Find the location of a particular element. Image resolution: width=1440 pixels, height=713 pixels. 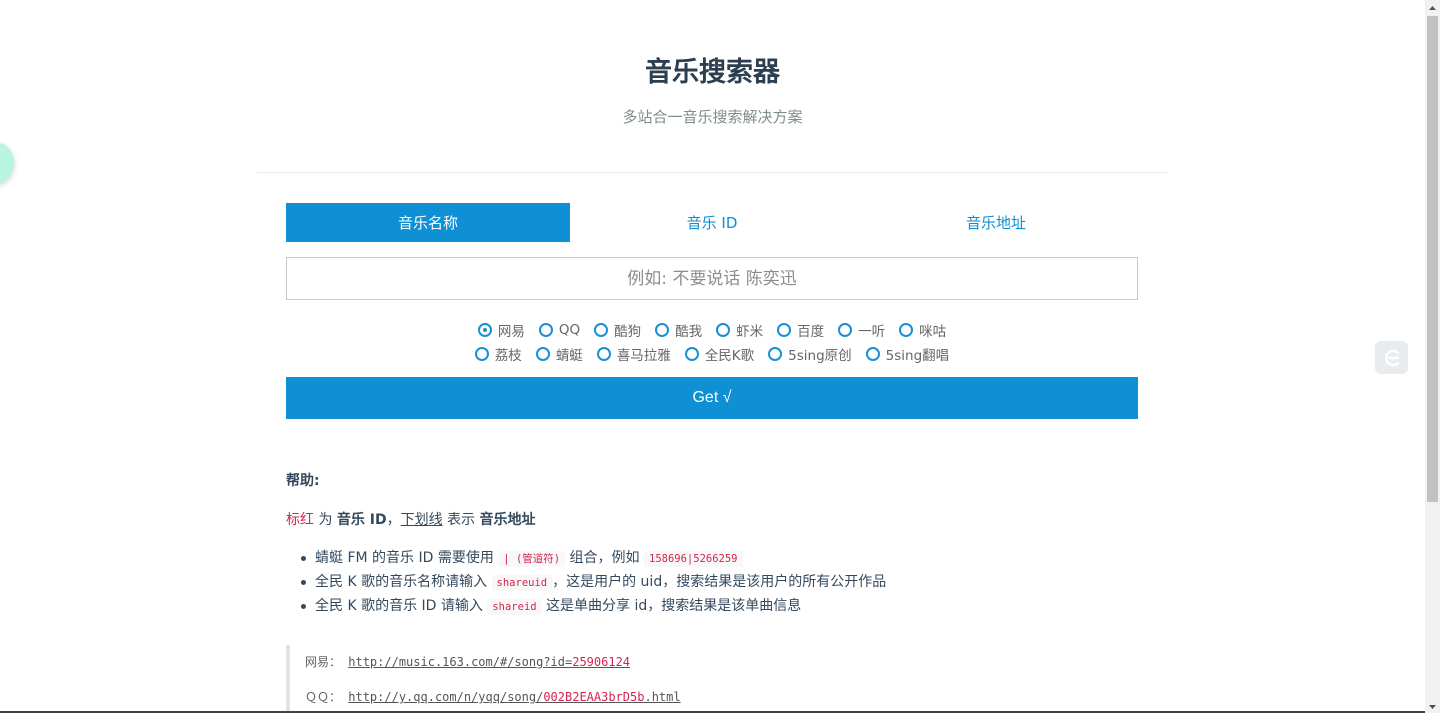

radio-label: 5sing翻唱 is located at coordinates (917, 356).